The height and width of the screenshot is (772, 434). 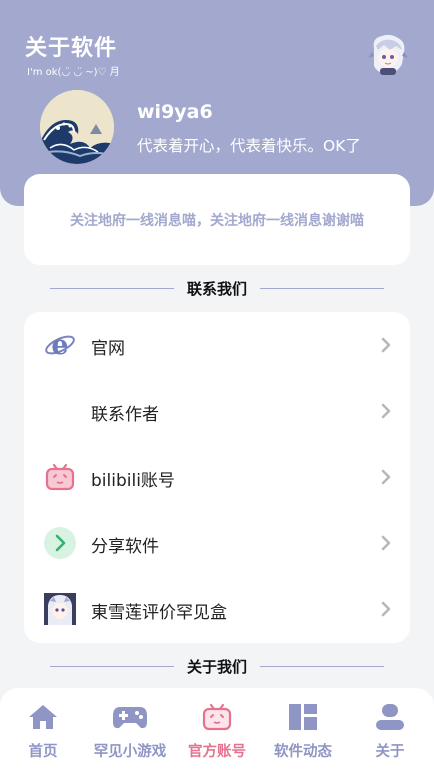 What do you see at coordinates (43, 752) in the screenshot?
I see `tab-label: 首页` at bounding box center [43, 752].